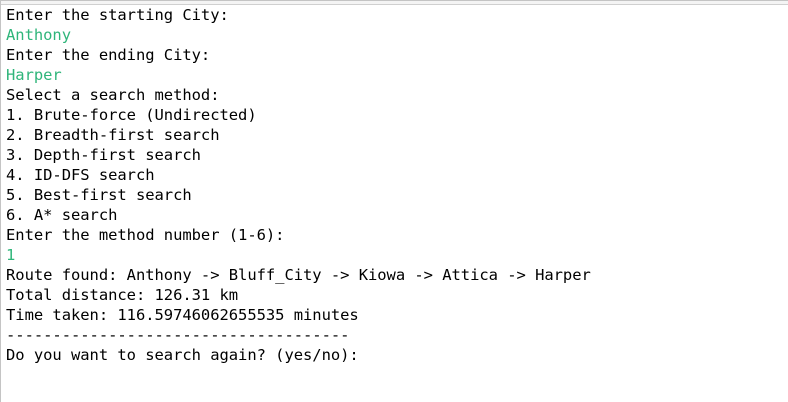 This screenshot has width=788, height=402. I want to click on prompt-starting-city: Enter the starting City:, so click(117, 15).